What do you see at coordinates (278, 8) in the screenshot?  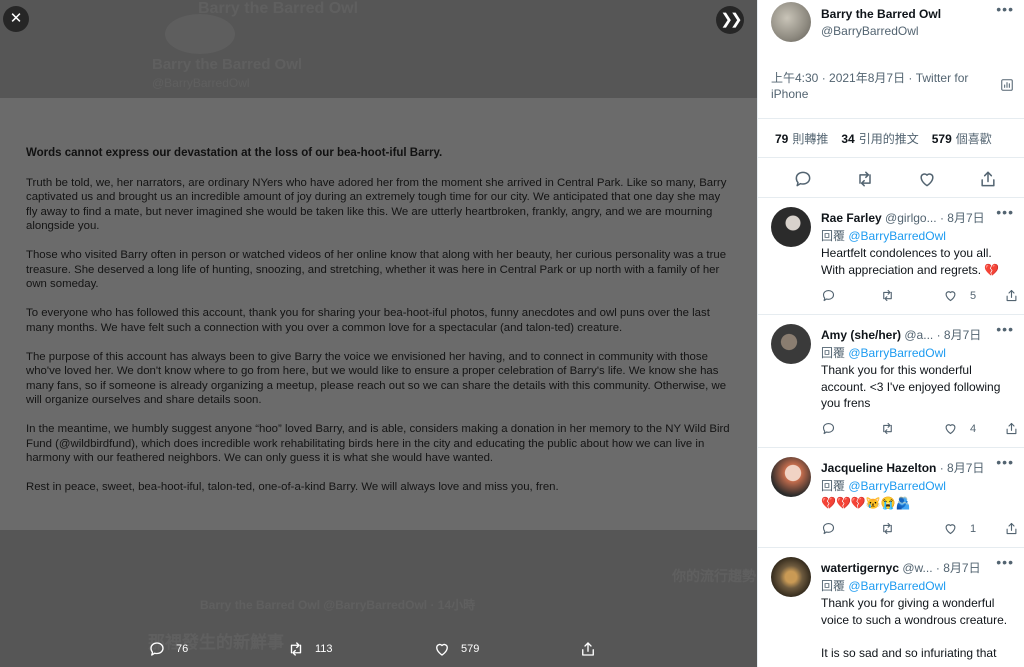 I see `background-author-name: Barry the Barred Owl` at bounding box center [278, 8].